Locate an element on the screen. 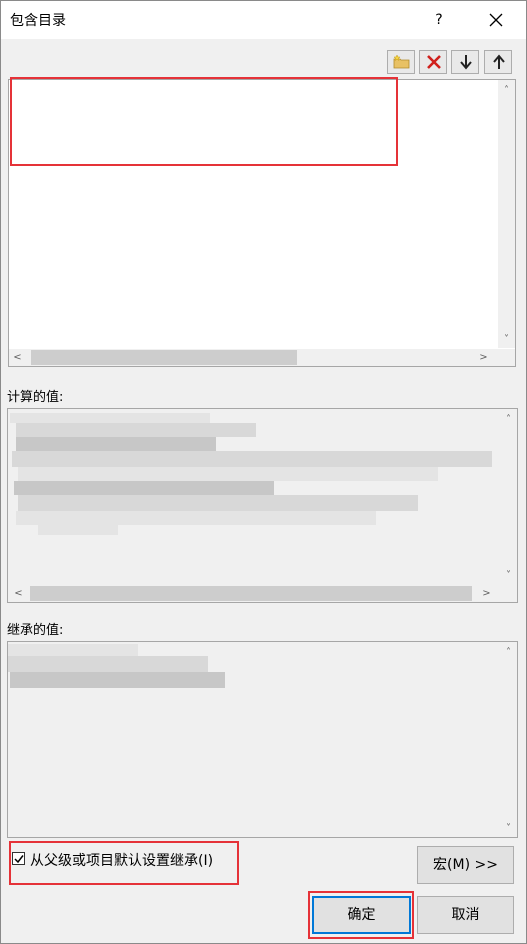  cancel-button: 取消 is located at coordinates (465, 915).